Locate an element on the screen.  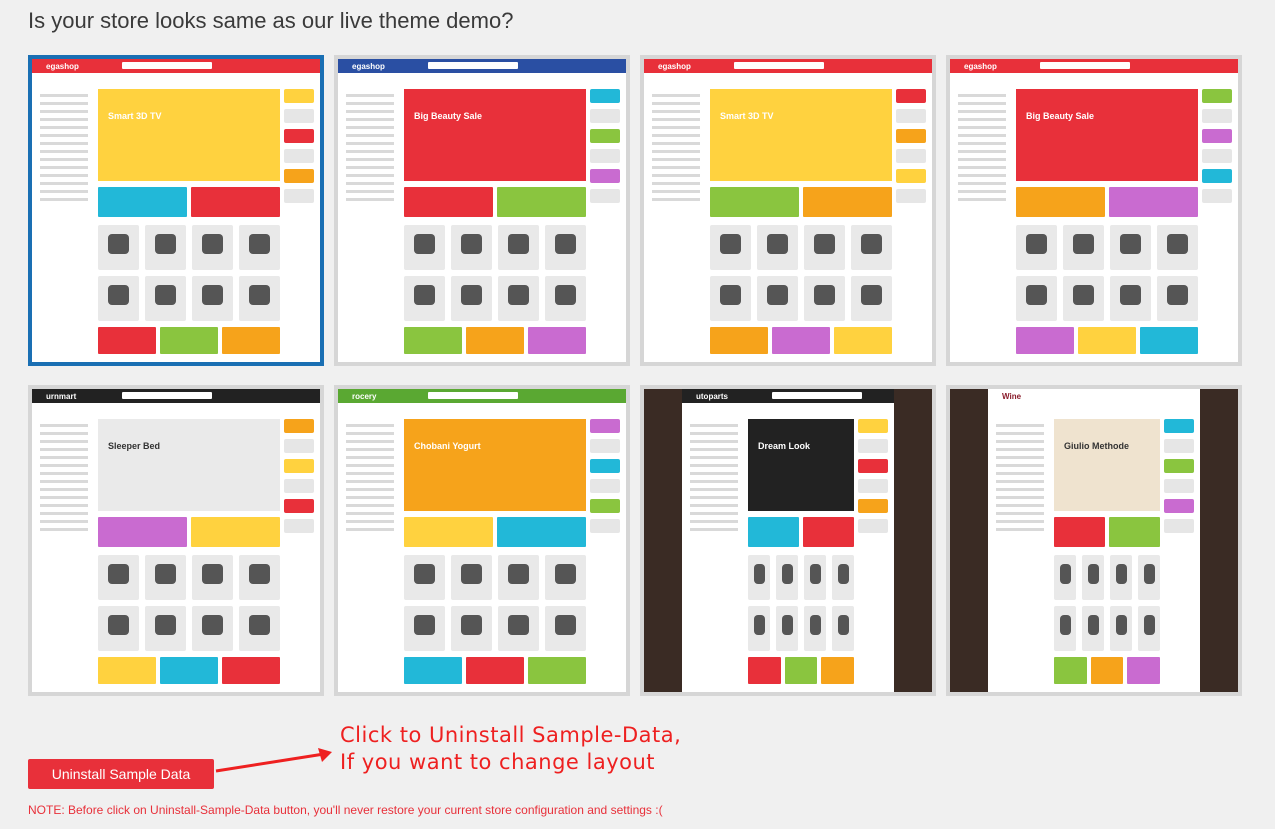
theme-preview-4: egashop Big Beauty Sale is located at coordinates (1094, 210).